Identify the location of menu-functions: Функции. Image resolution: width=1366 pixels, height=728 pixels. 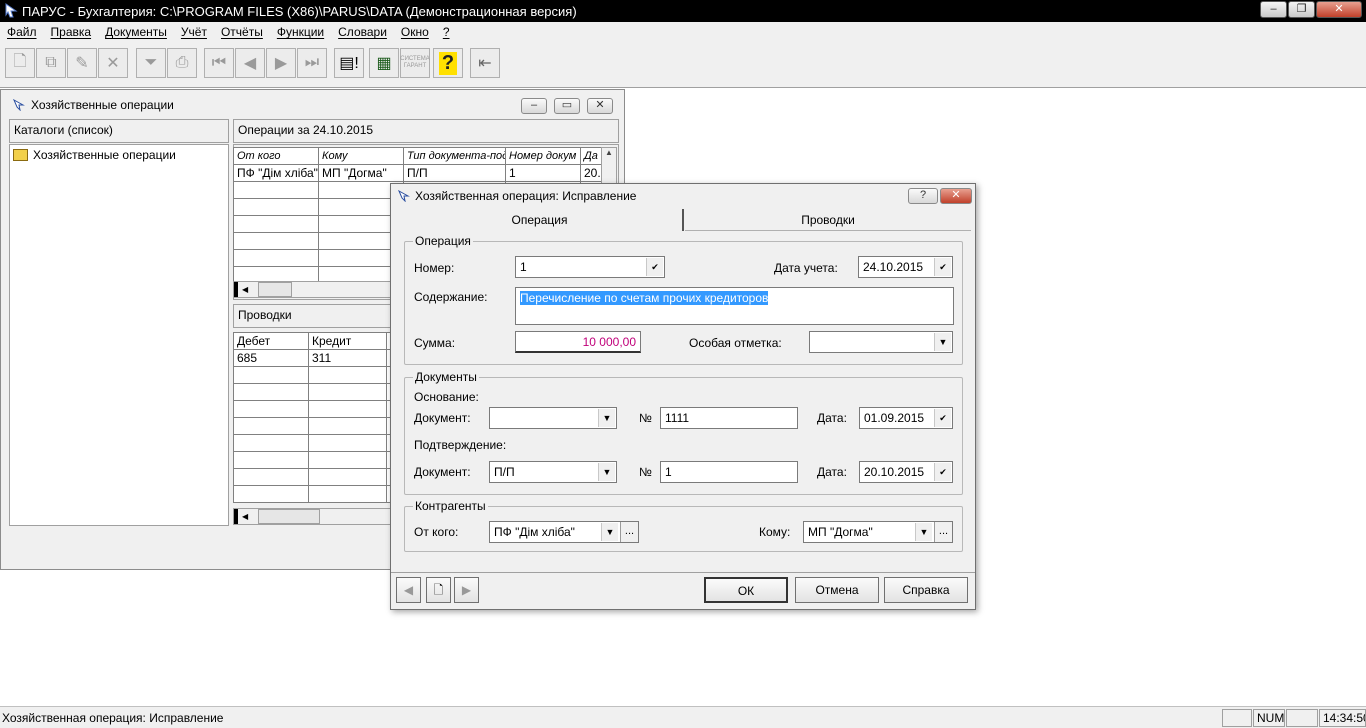
(300, 32).